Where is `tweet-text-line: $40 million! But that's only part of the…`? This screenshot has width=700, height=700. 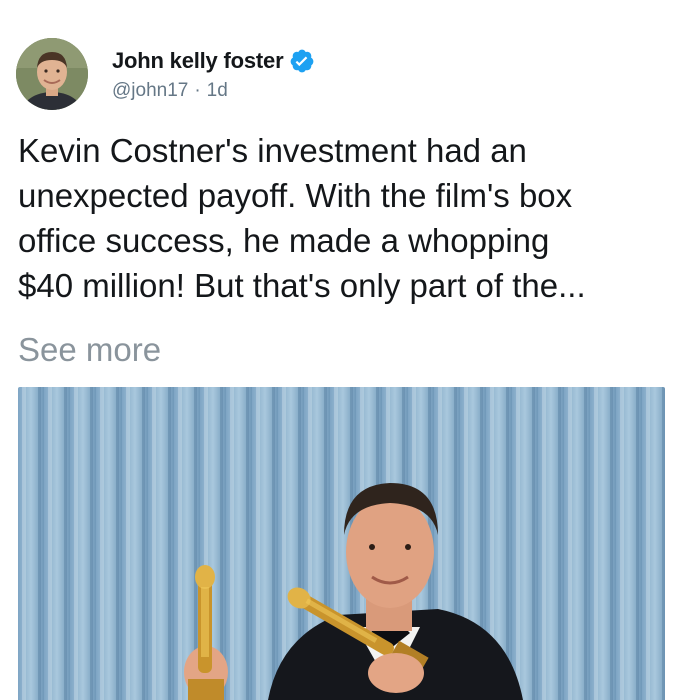 tweet-text-line: $40 million! But that's only part of the… is located at coordinates (302, 285).